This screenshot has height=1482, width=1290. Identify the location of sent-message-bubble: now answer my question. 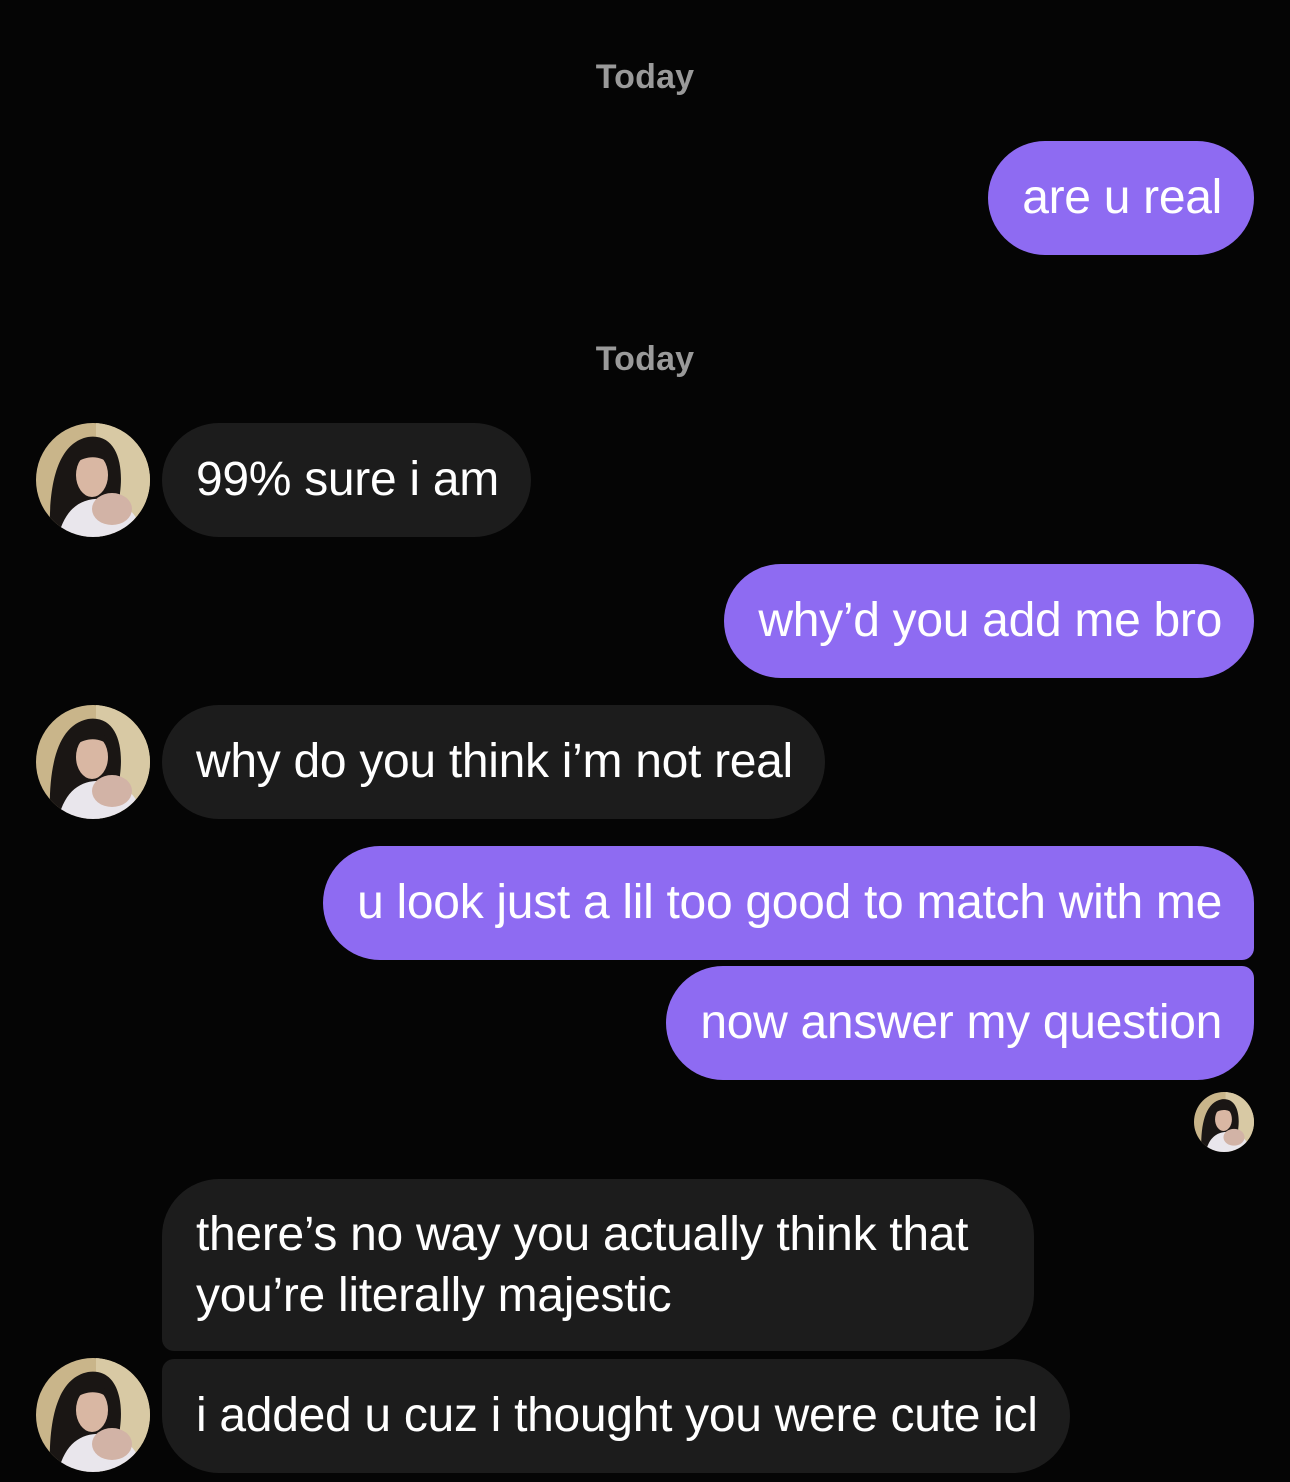
(960, 1023).